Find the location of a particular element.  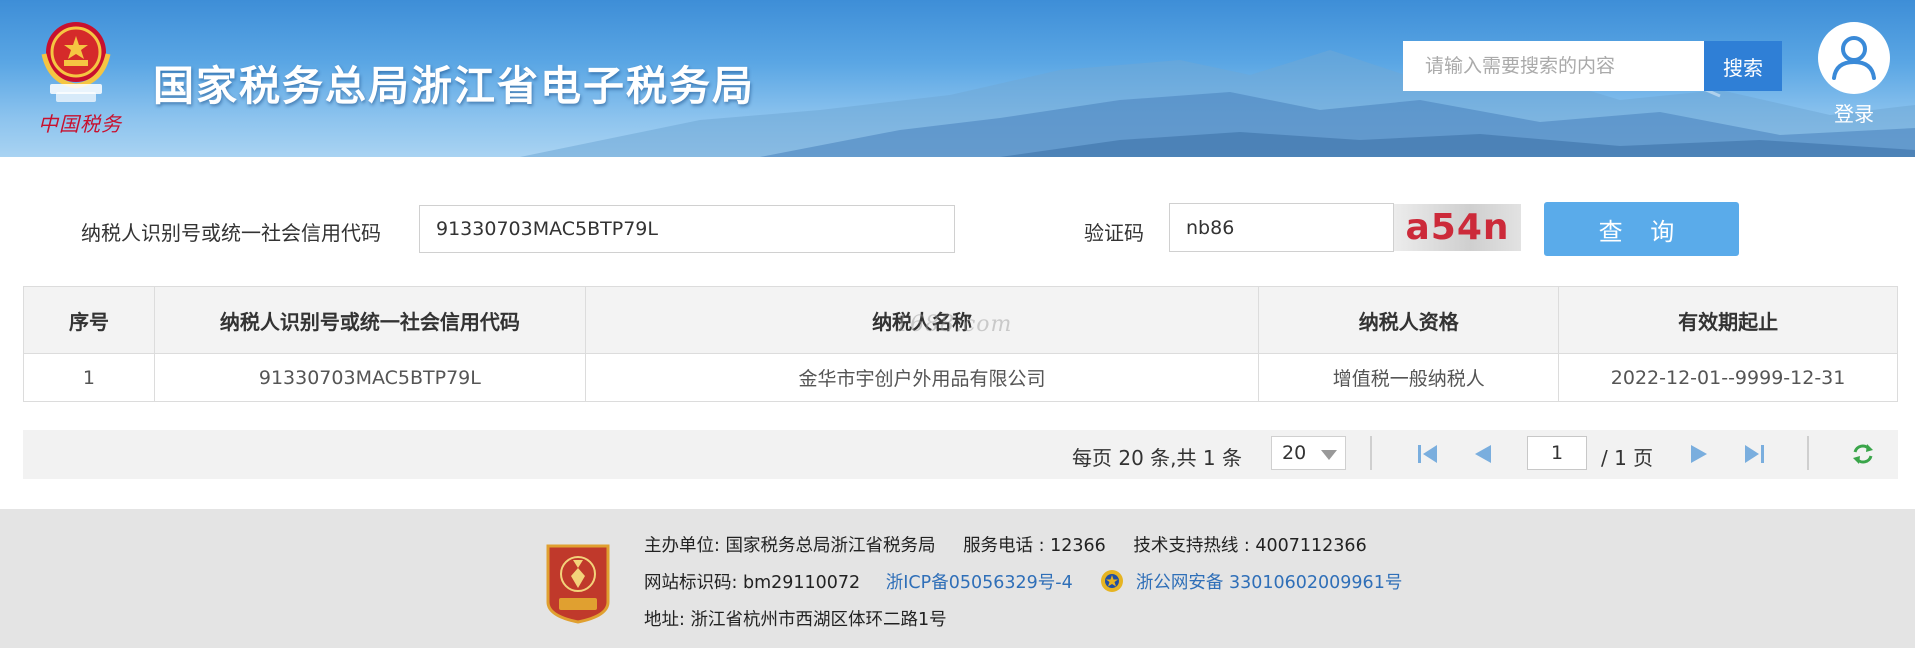

watermark: 1688.com is located at coordinates (954, 324).